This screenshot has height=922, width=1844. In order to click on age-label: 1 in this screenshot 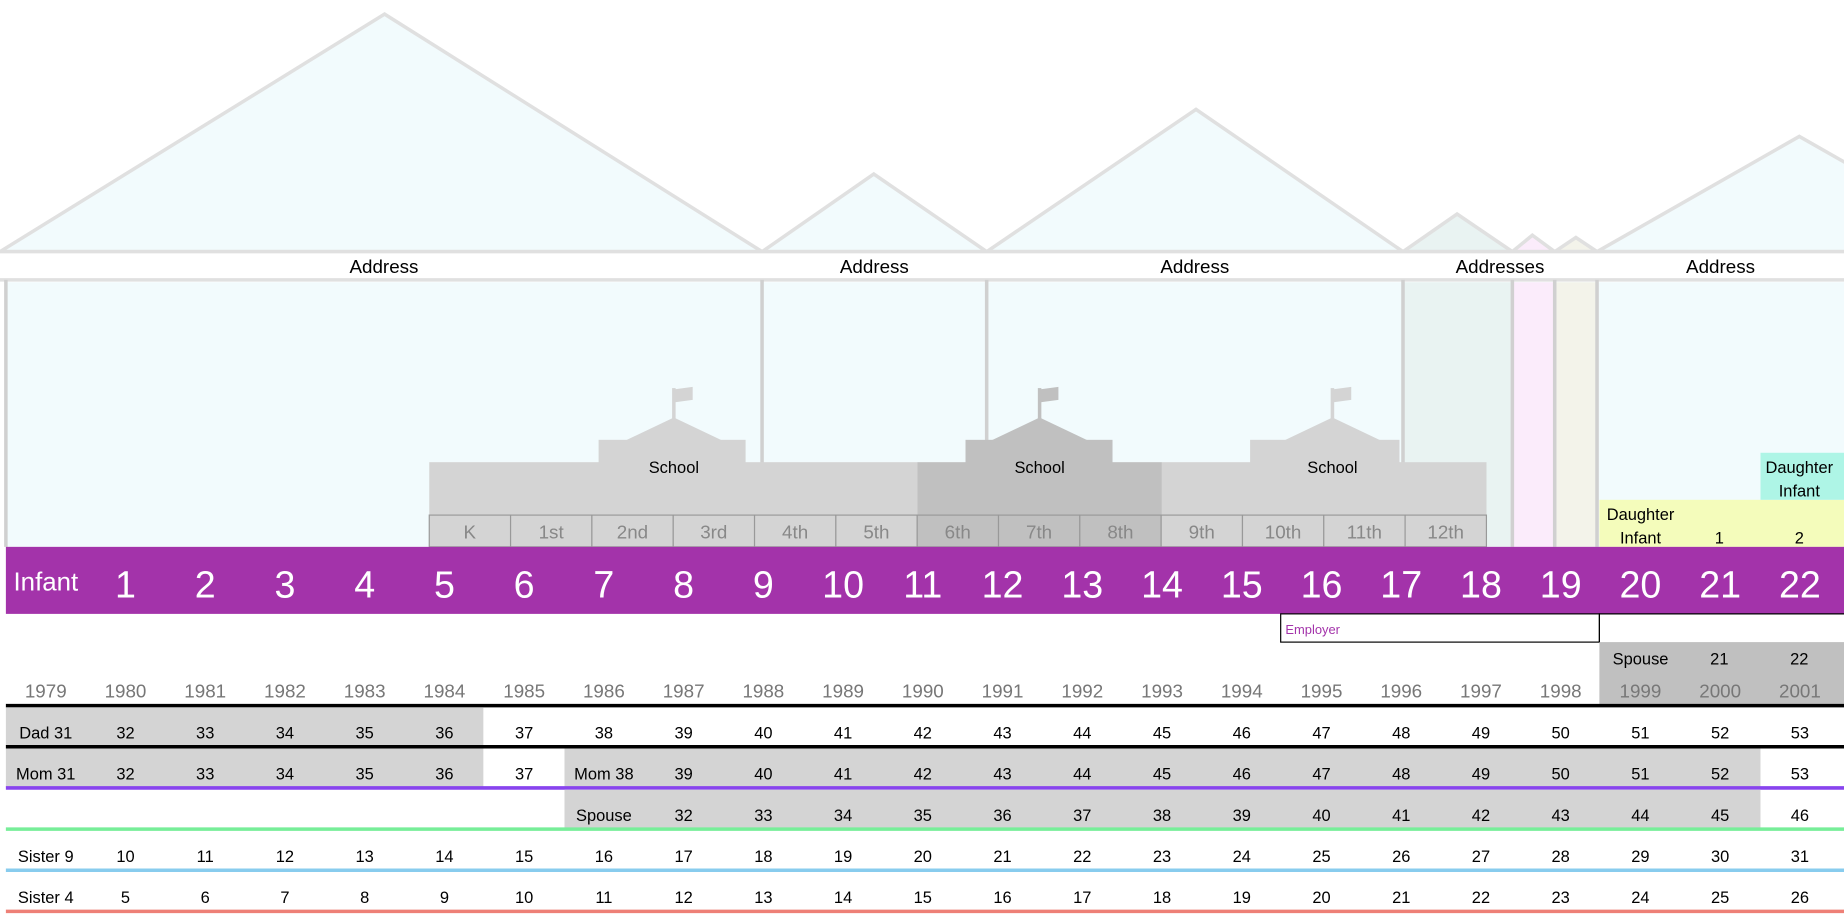, I will do `click(125, 584)`.